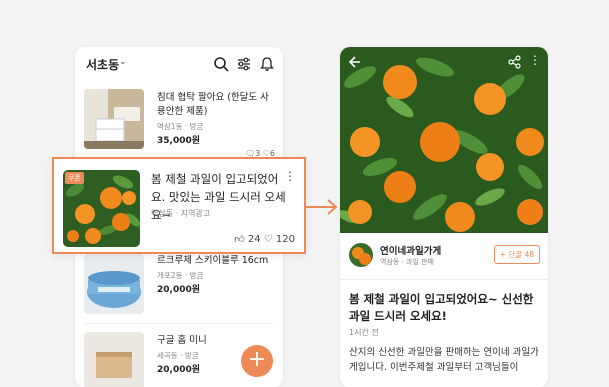  What do you see at coordinates (179, 64) in the screenshot?
I see `feed-header: 서초동 ⌄` at bounding box center [179, 64].